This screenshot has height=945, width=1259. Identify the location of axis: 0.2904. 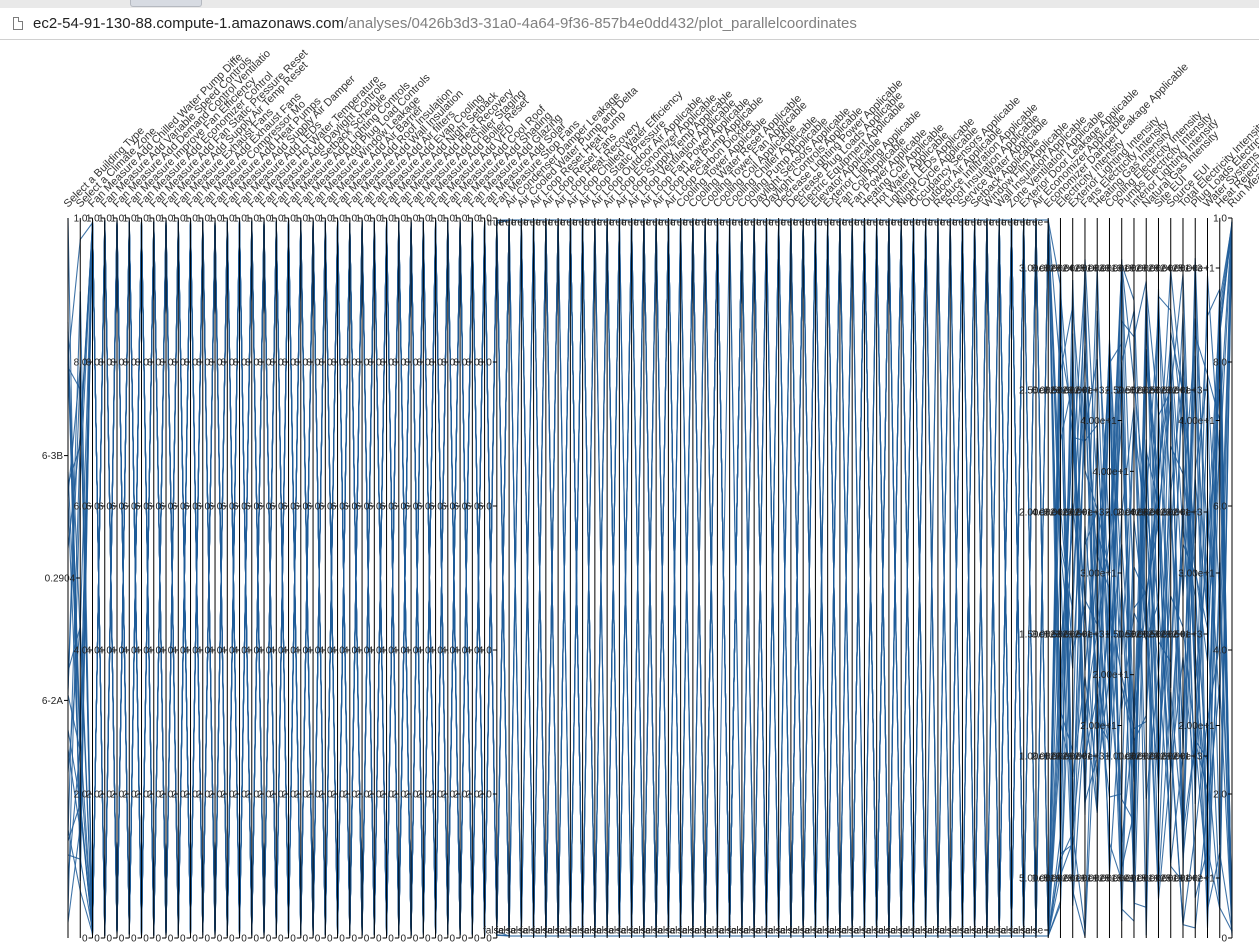
(63, 578).